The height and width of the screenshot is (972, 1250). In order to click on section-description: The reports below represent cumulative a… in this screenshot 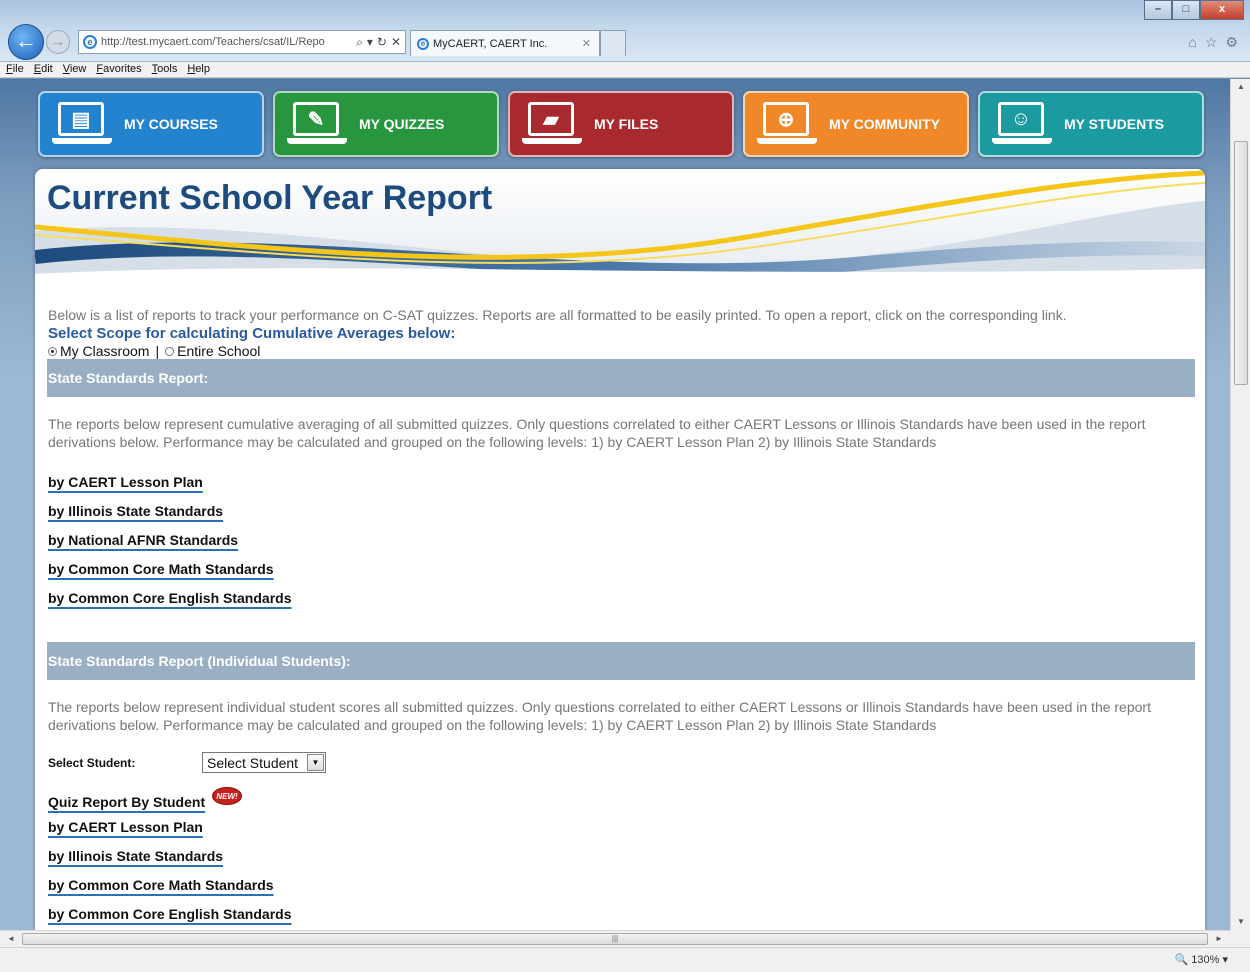, I will do `click(597, 433)`.